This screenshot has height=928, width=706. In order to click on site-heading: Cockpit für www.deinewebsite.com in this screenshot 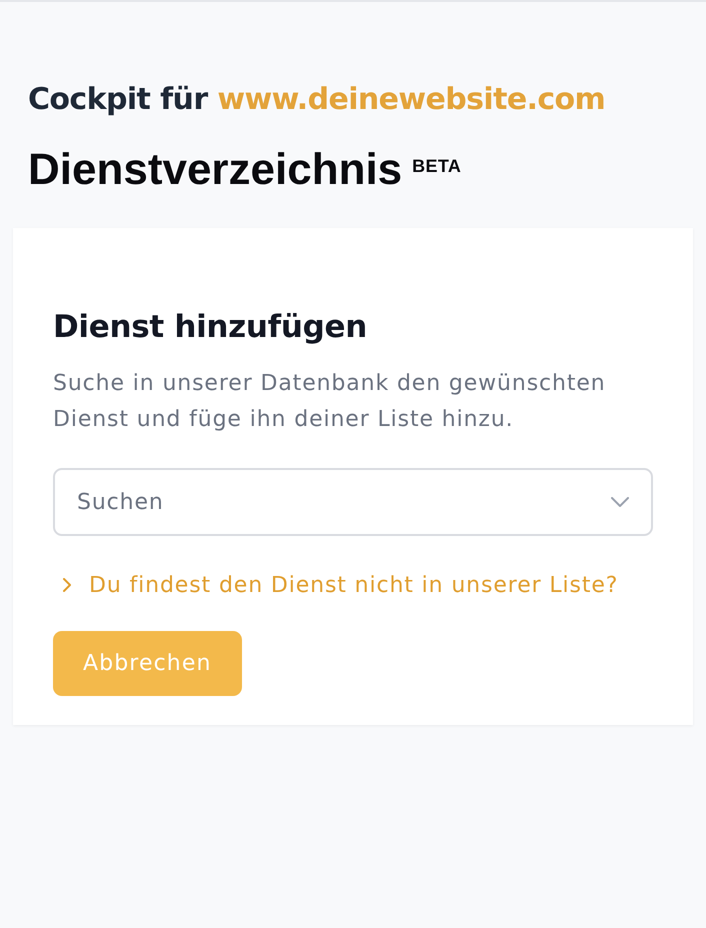, I will do `click(317, 100)`.